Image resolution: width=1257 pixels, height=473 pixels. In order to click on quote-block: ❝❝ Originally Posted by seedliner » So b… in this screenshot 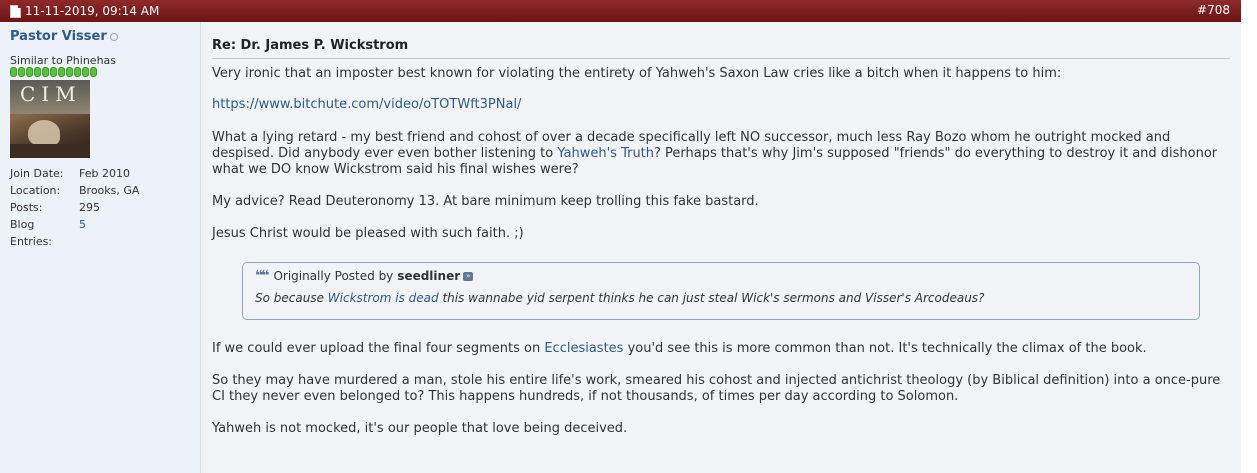, I will do `click(721, 291)`.